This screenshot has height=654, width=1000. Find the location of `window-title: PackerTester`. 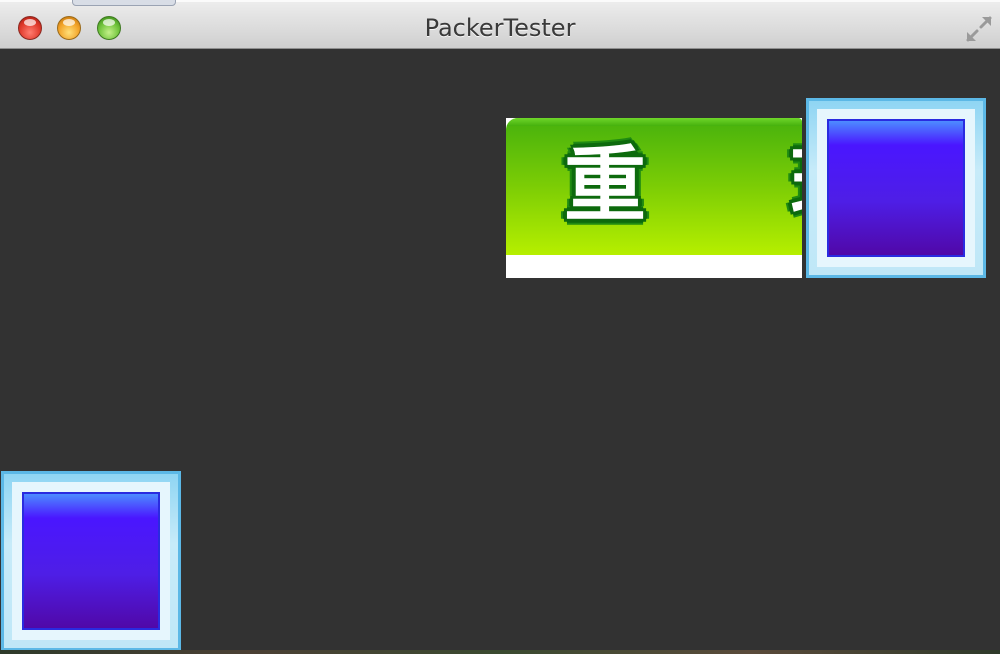

window-title: PackerTester is located at coordinates (500, 28).